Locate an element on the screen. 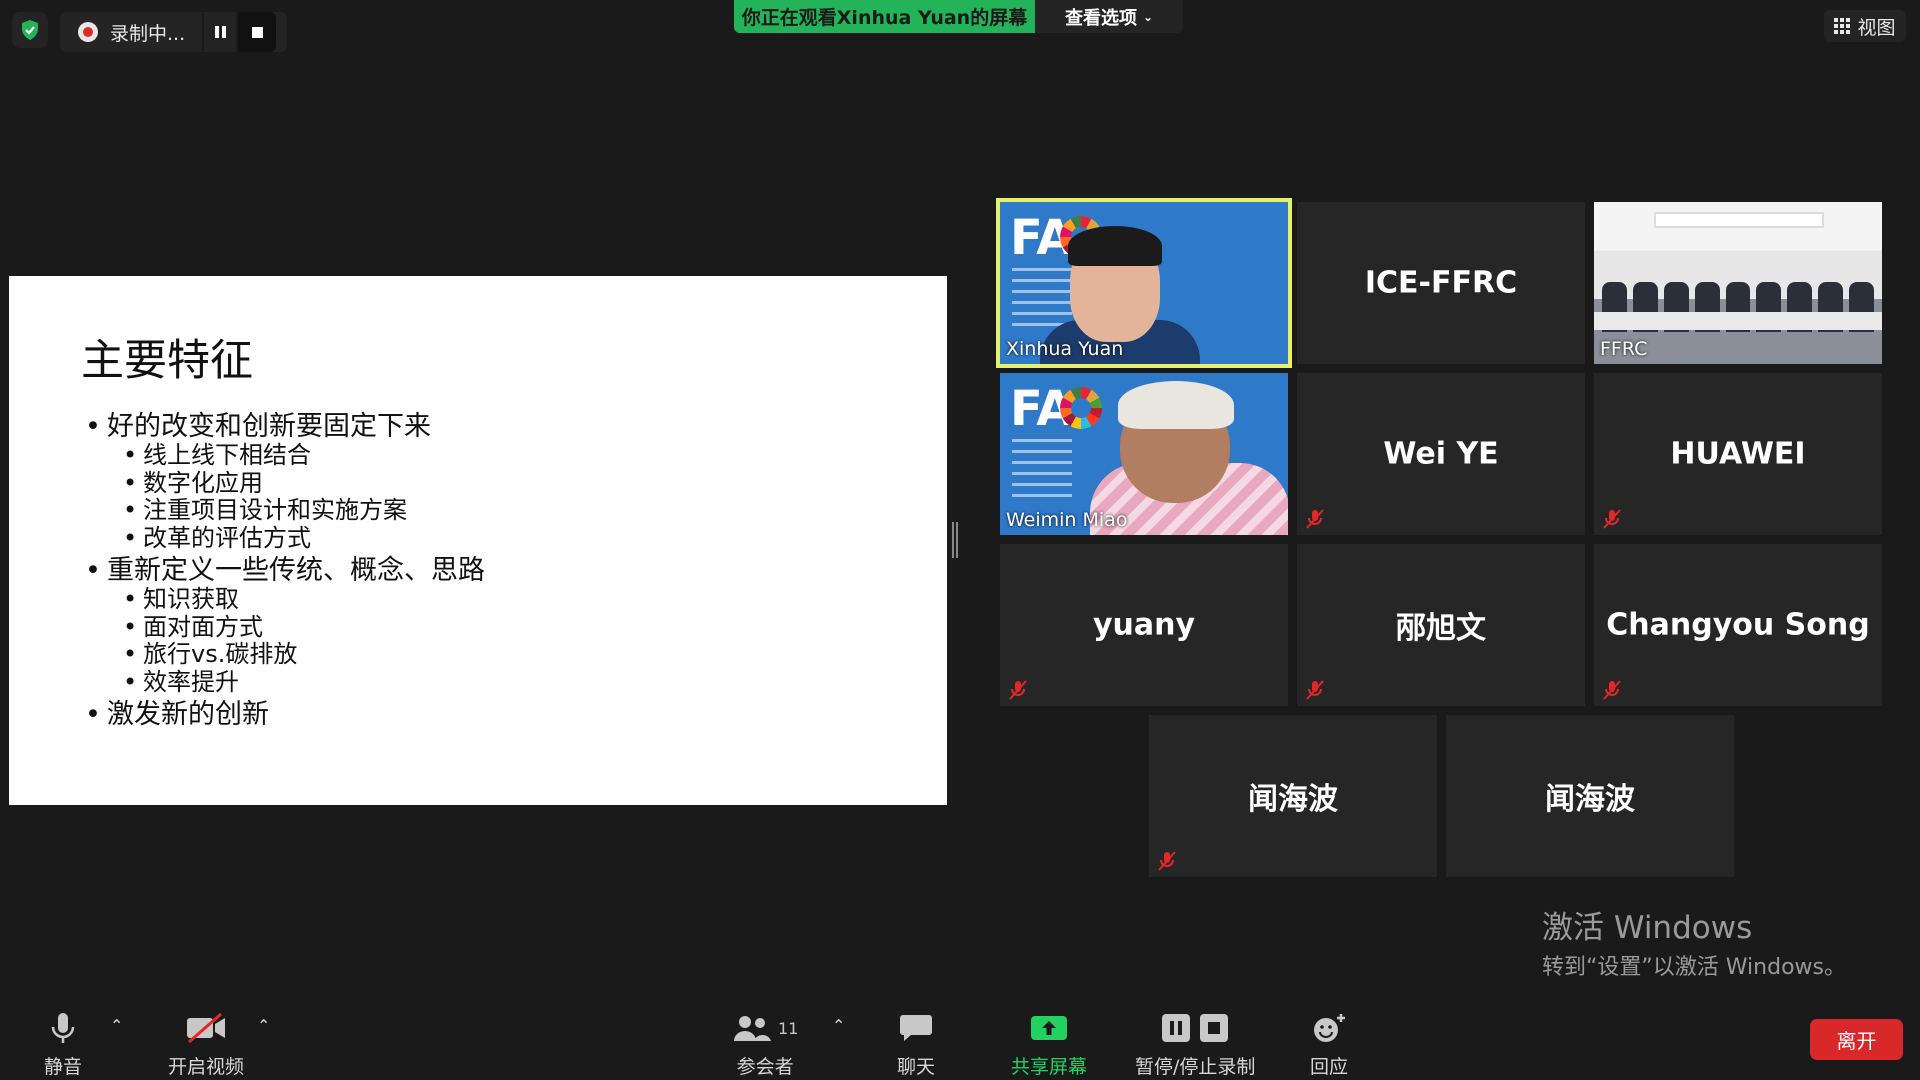 This screenshot has height=1080, width=1920. participant-name: Weimin Miao is located at coordinates (1067, 520).